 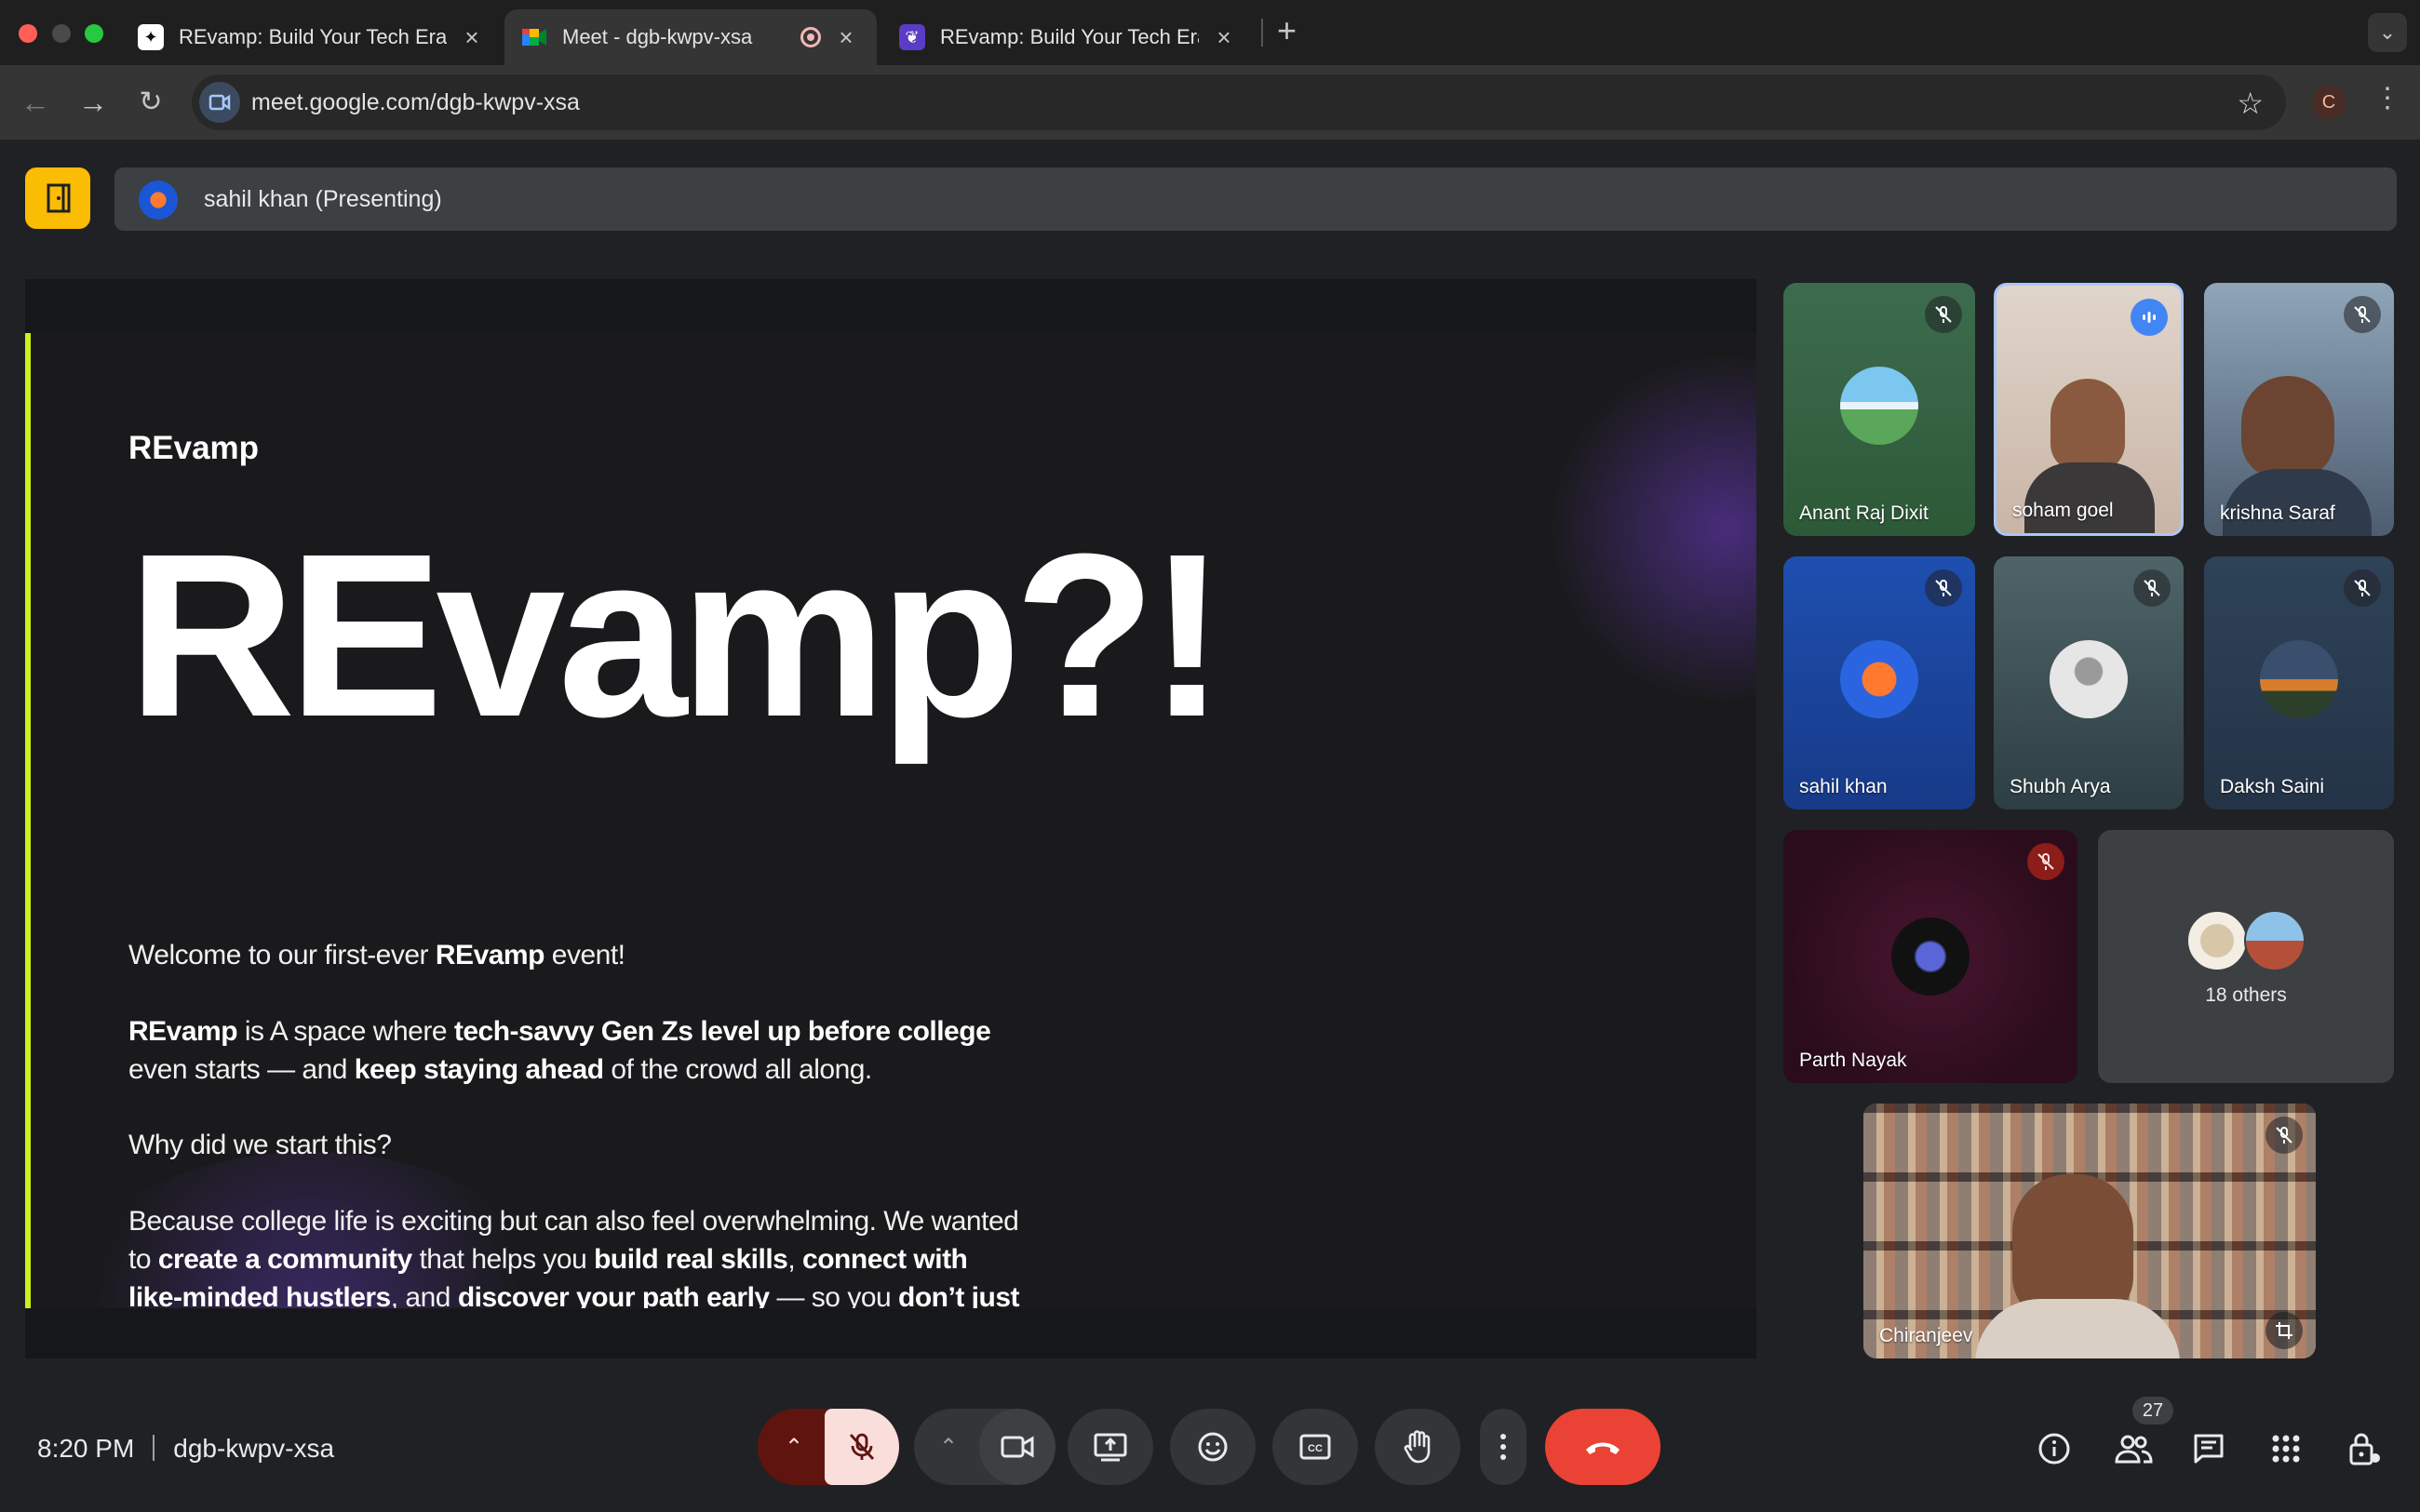 What do you see at coordinates (2054, 1448) in the screenshot?
I see `meeting-details-info-icon` at bounding box center [2054, 1448].